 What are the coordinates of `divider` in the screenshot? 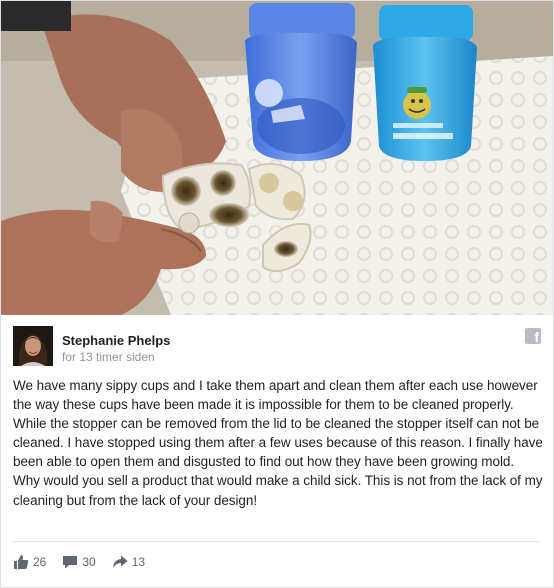 It's located at (276, 541).